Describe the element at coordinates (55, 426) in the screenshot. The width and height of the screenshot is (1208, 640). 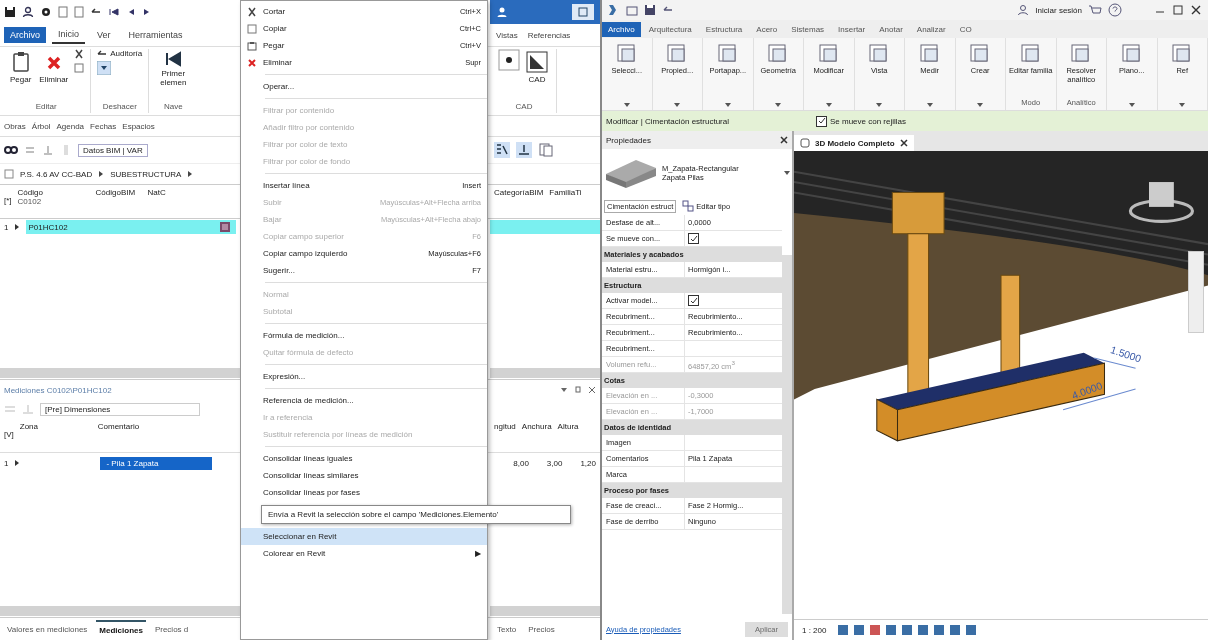
I see `column-header: Zona` at that location.